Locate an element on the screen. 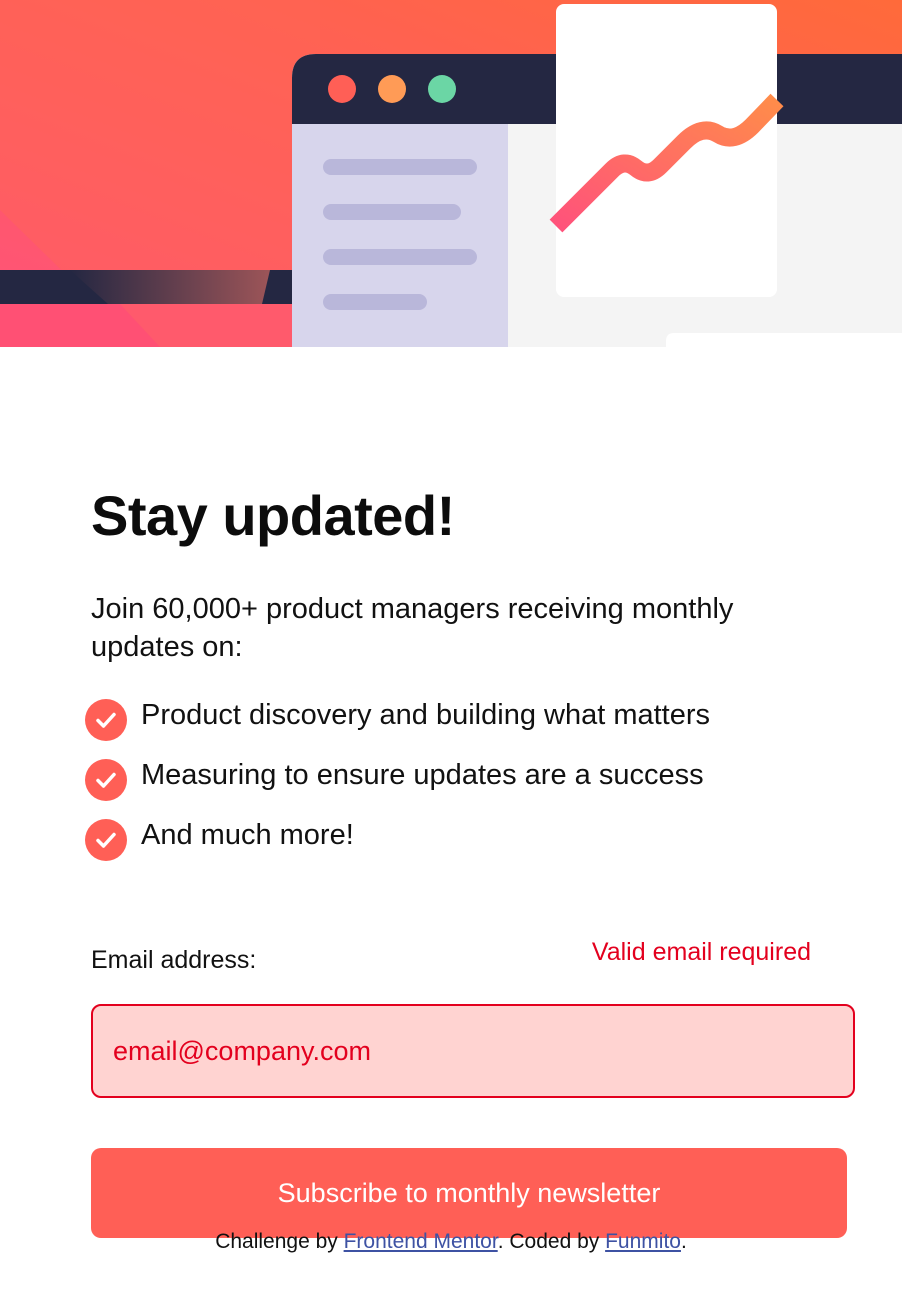 Image resolution: width=902 pixels, height=1312 pixels. window-dot-green-icon is located at coordinates (442, 89).